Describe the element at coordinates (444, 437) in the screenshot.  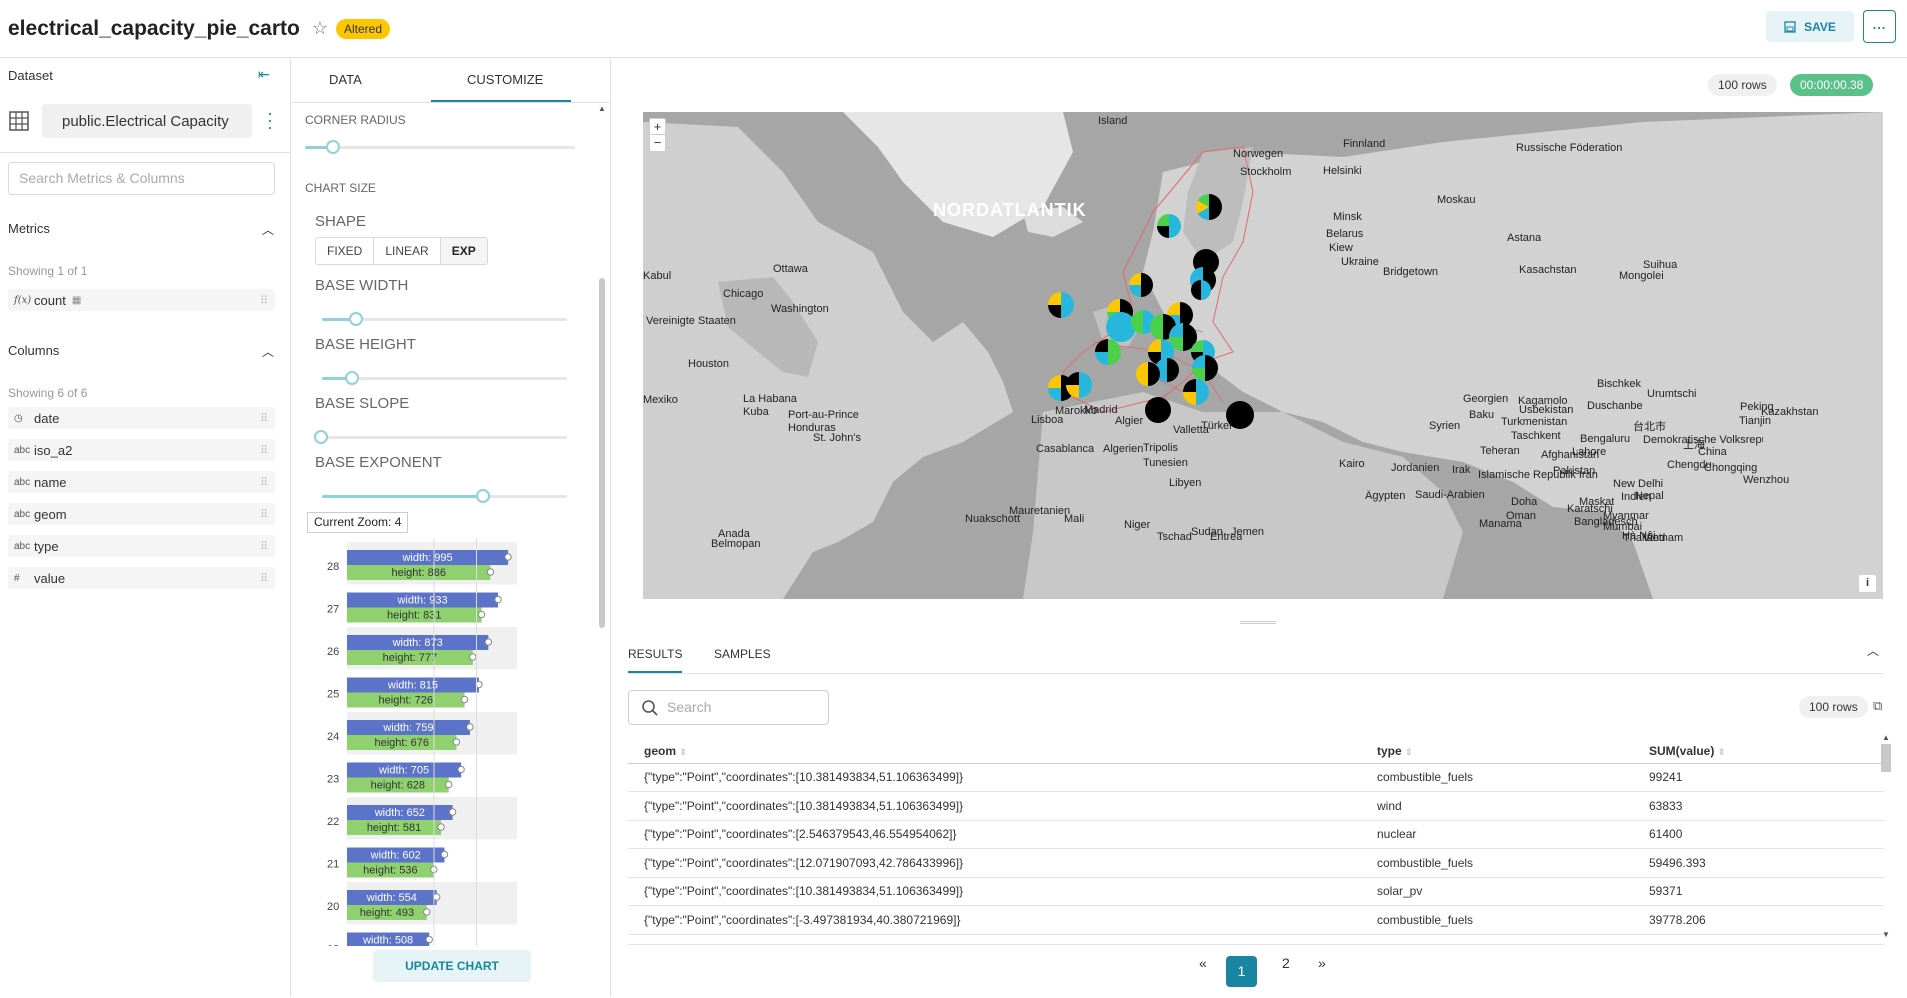
I see `base-slope-slider` at that location.